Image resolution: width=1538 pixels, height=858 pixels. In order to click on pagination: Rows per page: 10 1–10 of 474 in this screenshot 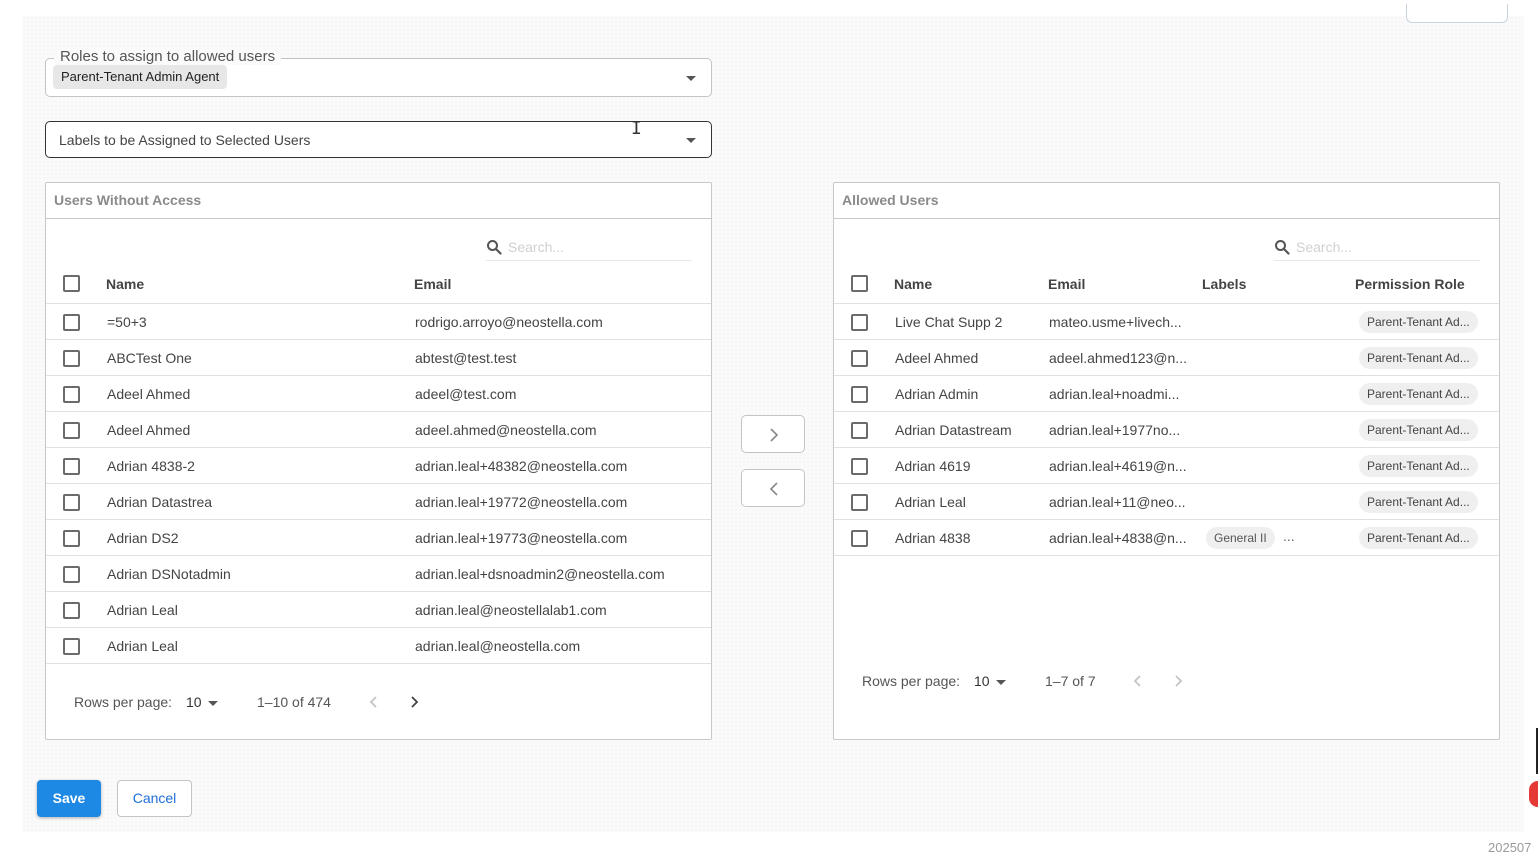, I will do `click(378, 703)`.